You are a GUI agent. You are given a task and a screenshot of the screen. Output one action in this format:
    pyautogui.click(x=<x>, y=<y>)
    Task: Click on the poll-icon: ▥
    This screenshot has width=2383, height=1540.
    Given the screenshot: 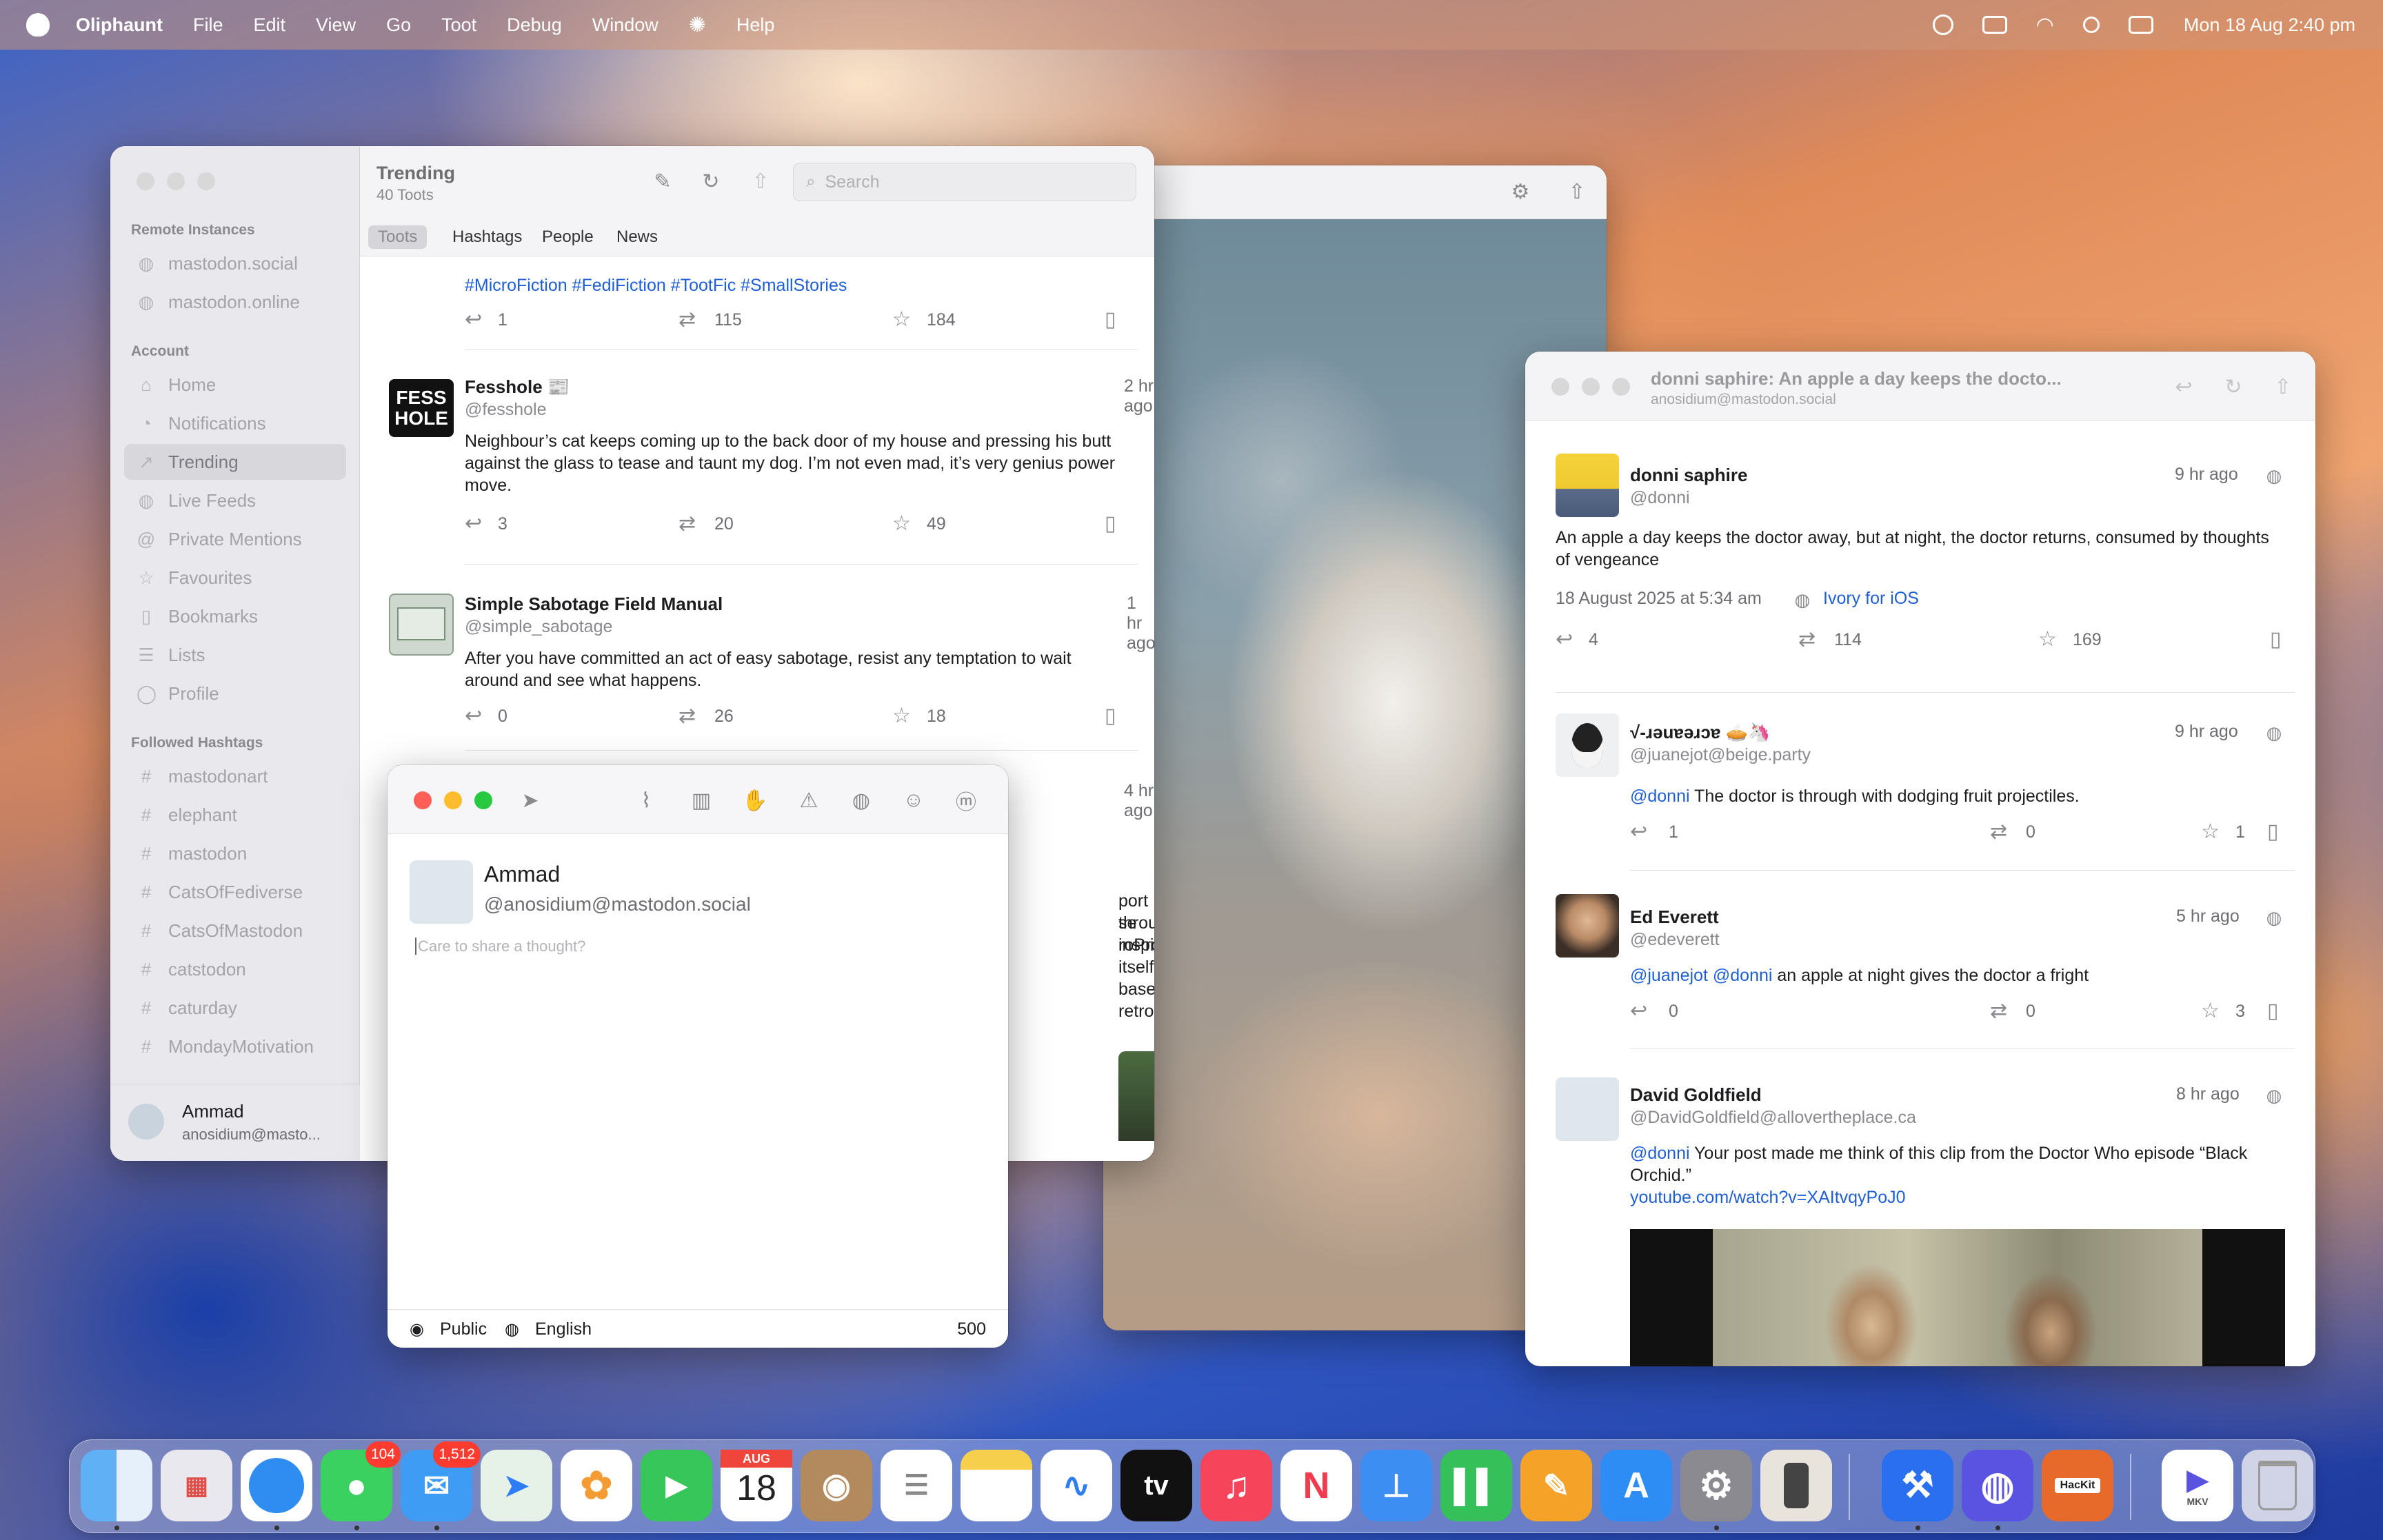 What is the action you would take?
    pyautogui.click(x=701, y=800)
    